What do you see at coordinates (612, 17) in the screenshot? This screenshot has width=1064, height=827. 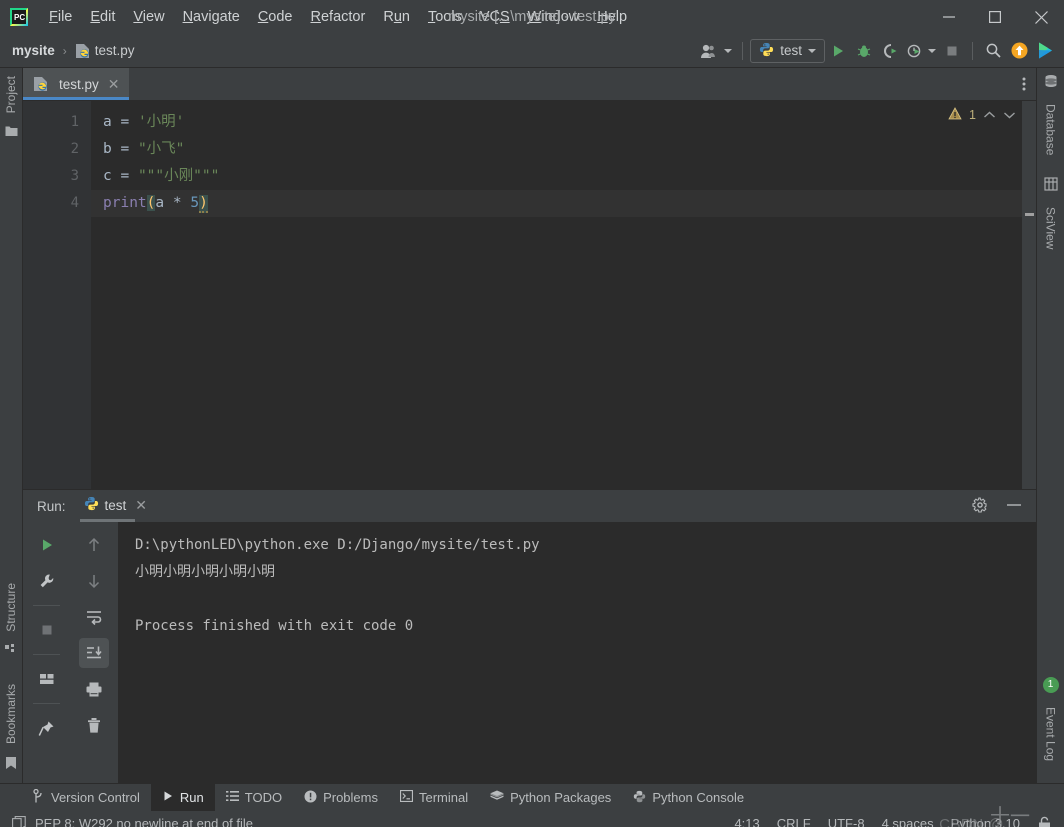 I see `menu-help: Help` at bounding box center [612, 17].